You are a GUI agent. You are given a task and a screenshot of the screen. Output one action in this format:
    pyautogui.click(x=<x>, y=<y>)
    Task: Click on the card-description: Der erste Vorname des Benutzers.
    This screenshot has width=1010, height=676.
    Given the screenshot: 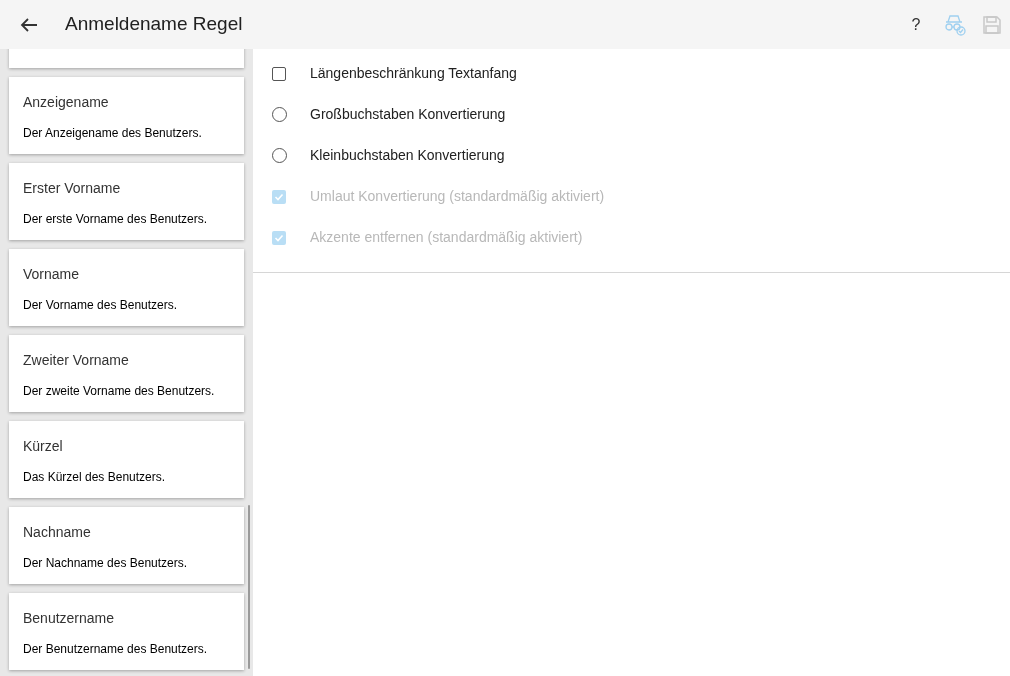 What is the action you would take?
    pyautogui.click(x=116, y=219)
    